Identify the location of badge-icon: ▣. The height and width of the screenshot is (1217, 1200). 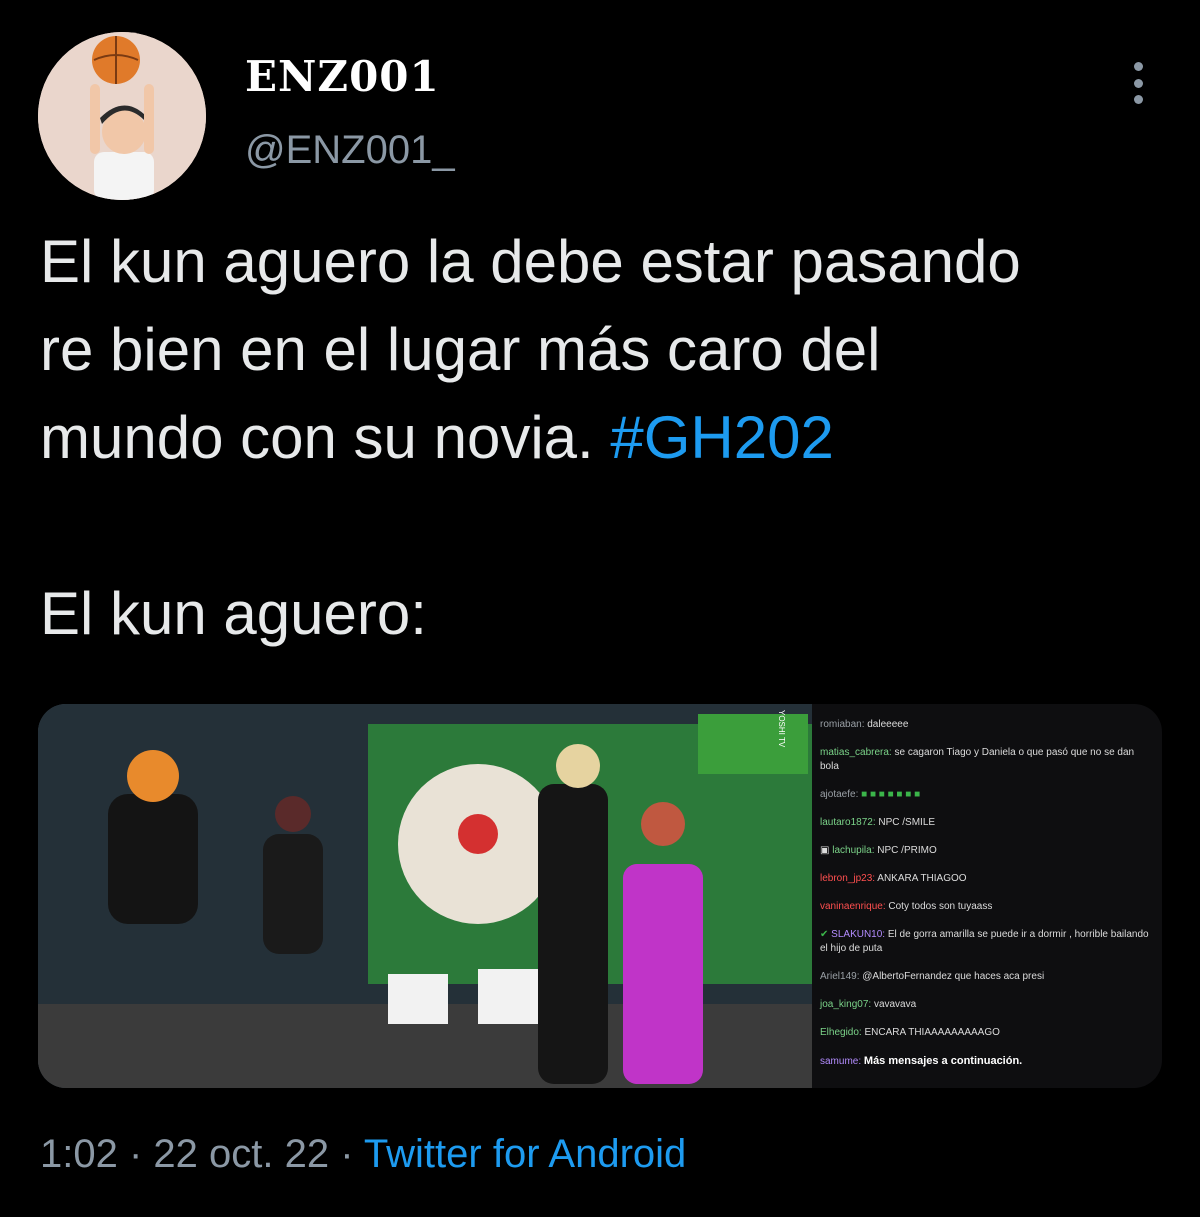
(825, 850).